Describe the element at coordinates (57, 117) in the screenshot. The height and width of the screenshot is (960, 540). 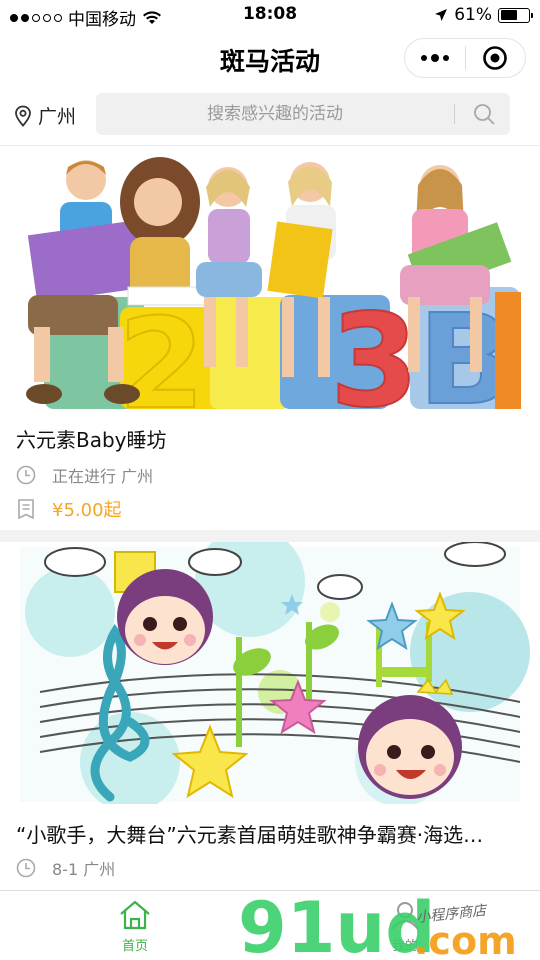
I see `location-city: 广州` at that location.